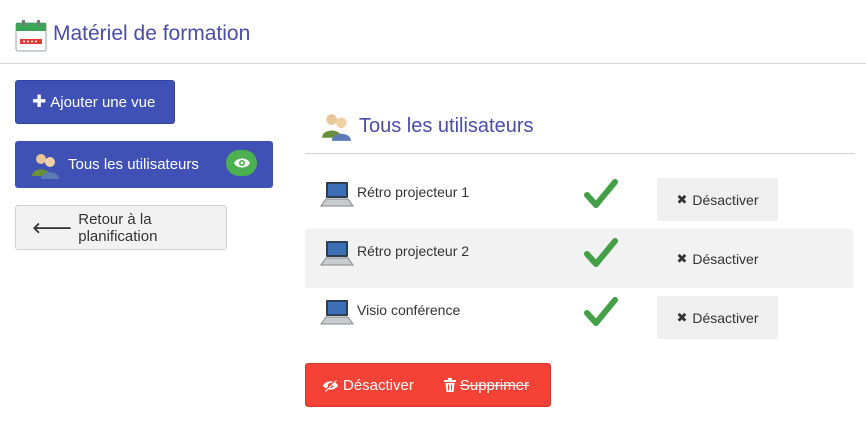 The image size is (866, 422). I want to click on list-item: Visio conférence ✖ Désactiver, so click(579, 317).